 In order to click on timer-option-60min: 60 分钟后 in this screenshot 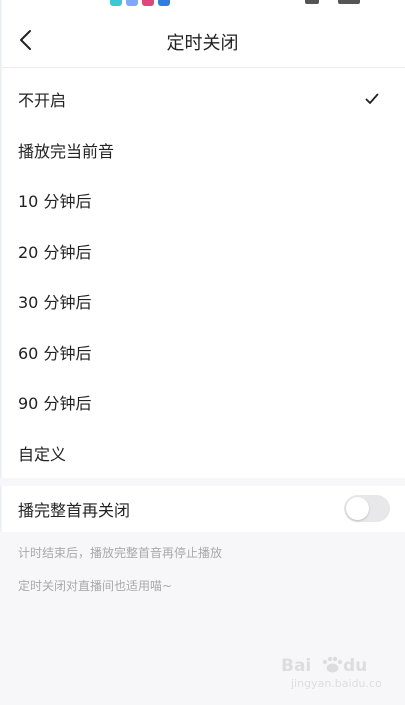, I will do `click(202, 352)`.